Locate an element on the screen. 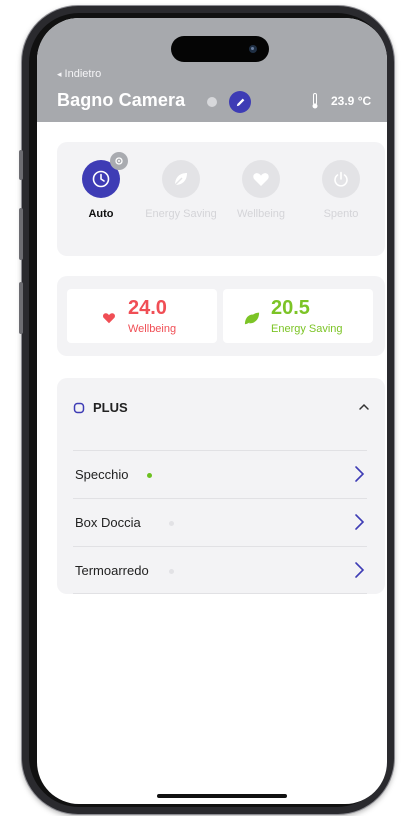  plus-item-box-doccia: Box Doccia is located at coordinates (220, 522).